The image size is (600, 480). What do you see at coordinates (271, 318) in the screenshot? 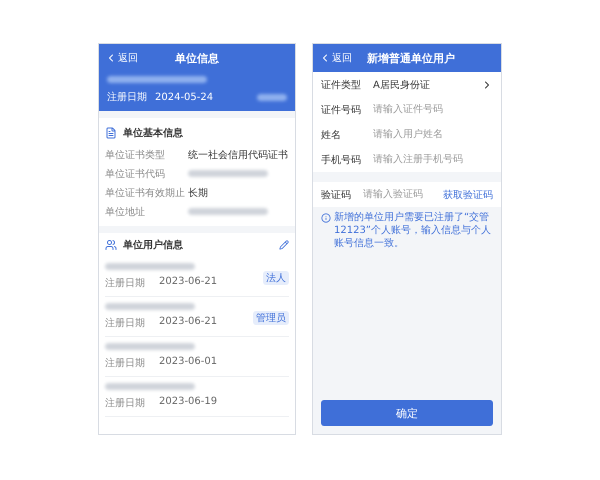
I see `role-tag: 管理员` at bounding box center [271, 318].